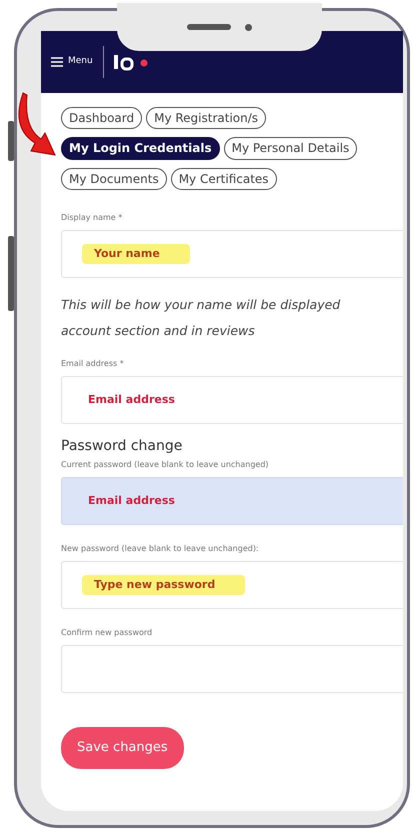 The height and width of the screenshot is (833, 413). Describe the element at coordinates (114, 179) in the screenshot. I see `tab: My Documents` at that location.